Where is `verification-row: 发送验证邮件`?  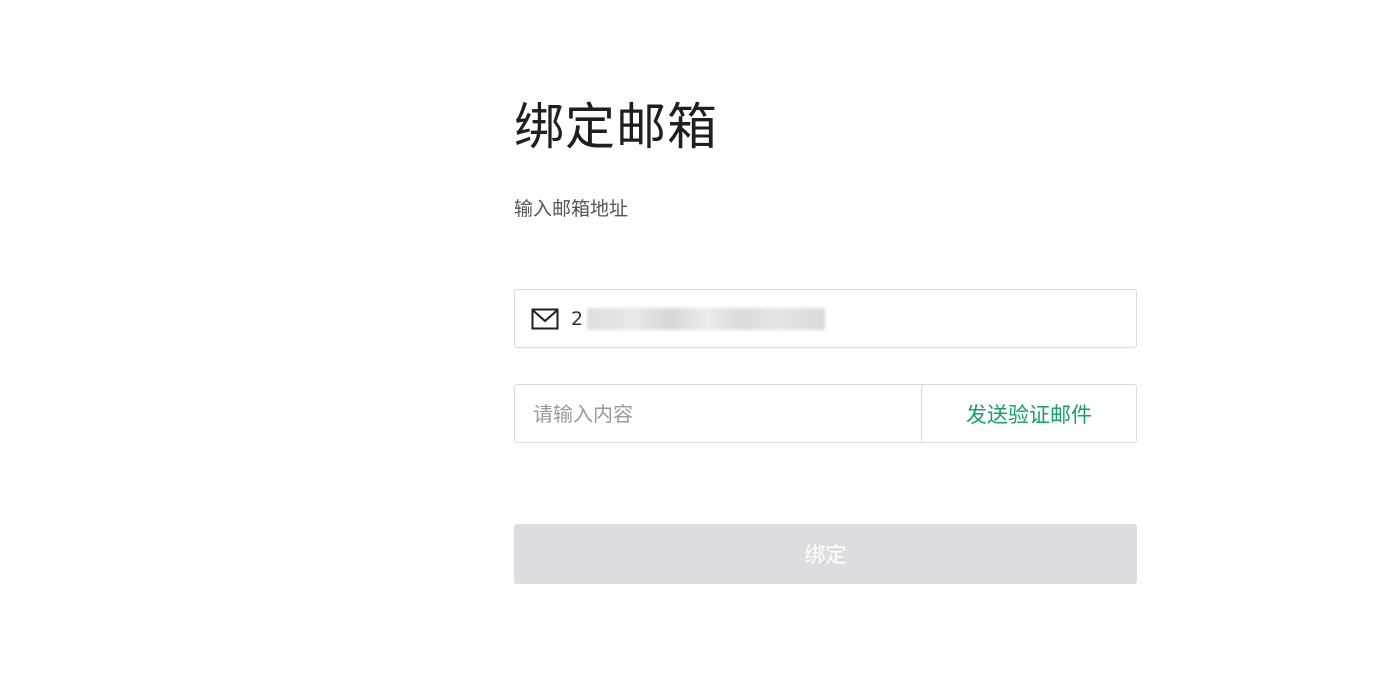
verification-row: 发送验证邮件 is located at coordinates (825, 413).